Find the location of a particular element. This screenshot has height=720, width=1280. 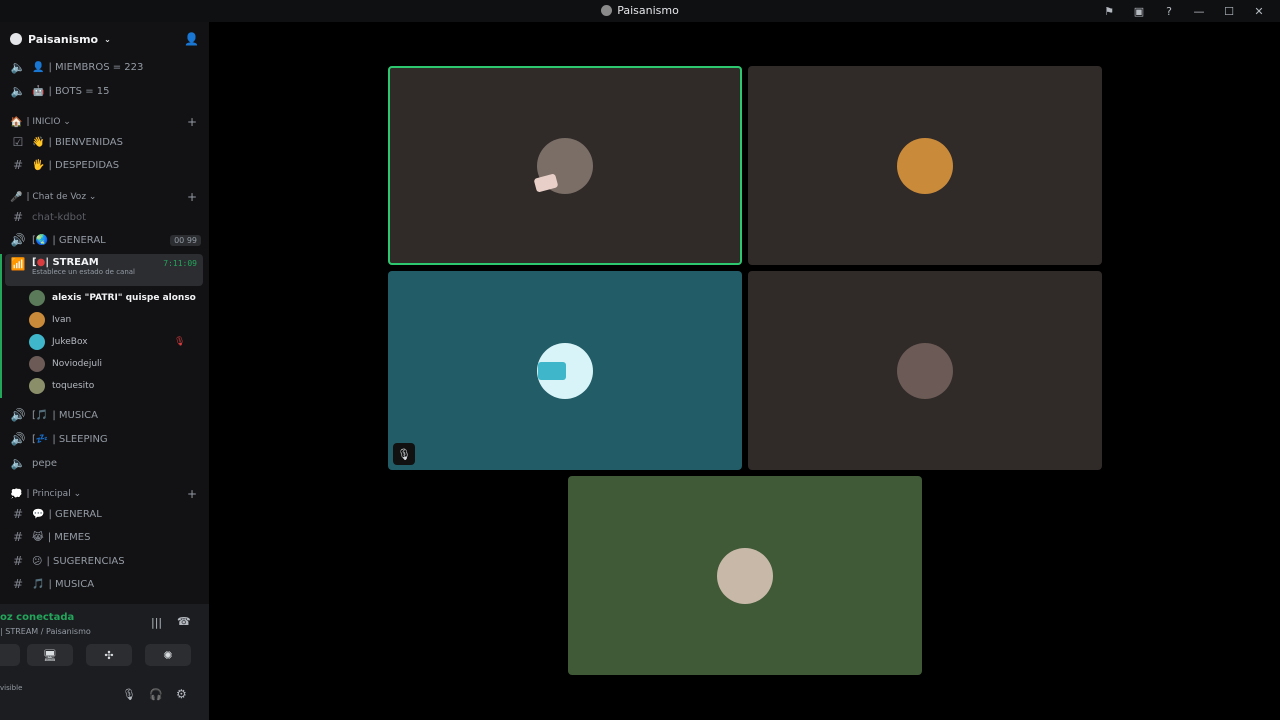

activities-button: ✣ is located at coordinates (109, 655).